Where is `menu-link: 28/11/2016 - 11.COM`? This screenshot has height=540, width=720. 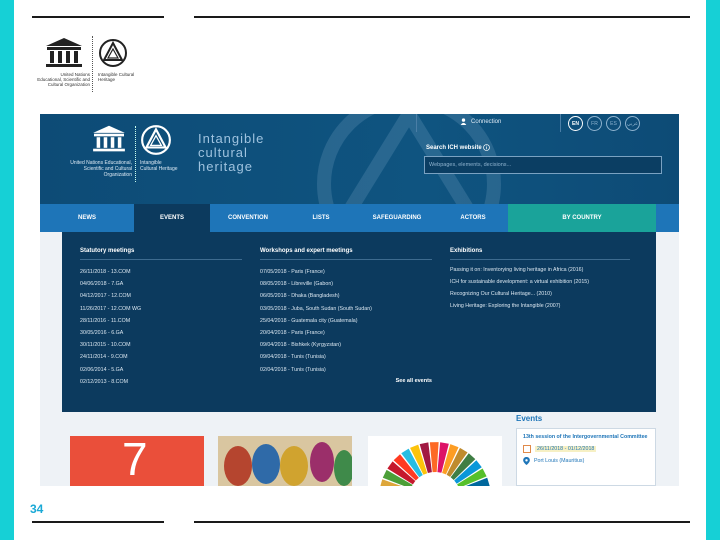 menu-link: 28/11/2016 - 11.COM is located at coordinates (161, 321).